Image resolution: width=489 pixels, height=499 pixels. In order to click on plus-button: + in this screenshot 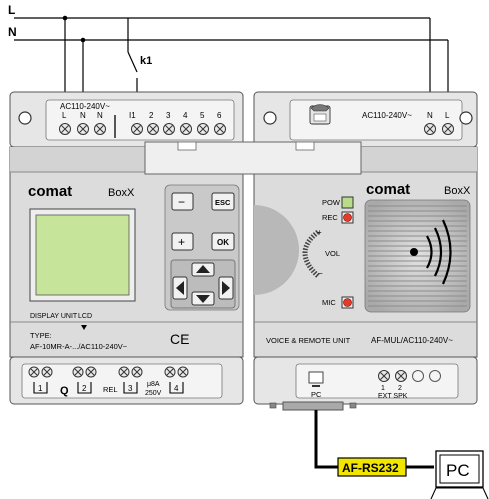, I will do `click(182, 241)`.